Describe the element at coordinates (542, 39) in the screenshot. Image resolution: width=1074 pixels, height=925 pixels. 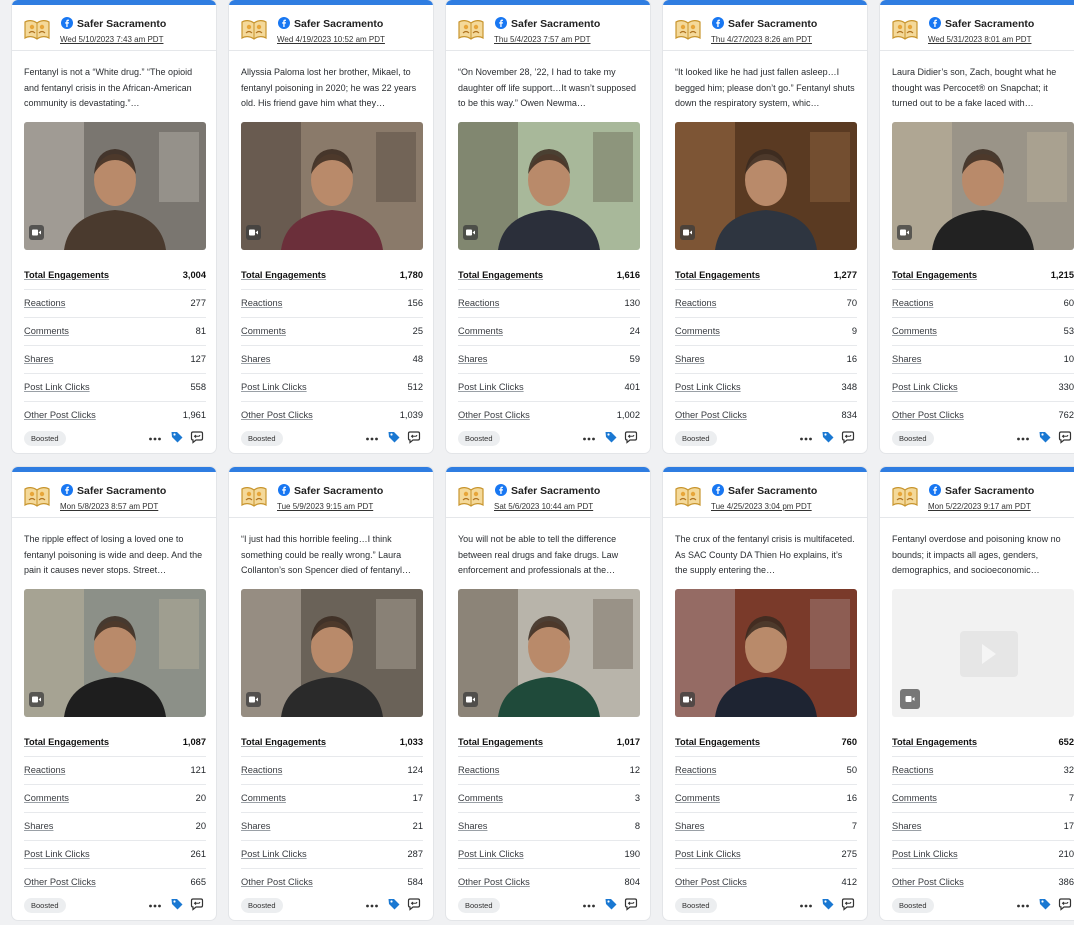
I see `post-date-link: Thu 5/4/2023 7:57 am PDT` at that location.